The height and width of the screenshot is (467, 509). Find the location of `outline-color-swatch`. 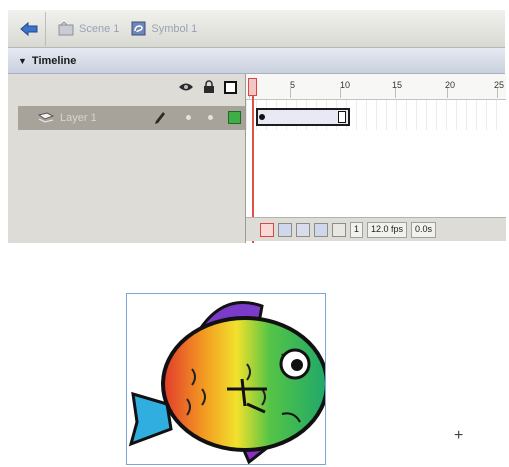

outline-color-swatch is located at coordinates (234, 117).